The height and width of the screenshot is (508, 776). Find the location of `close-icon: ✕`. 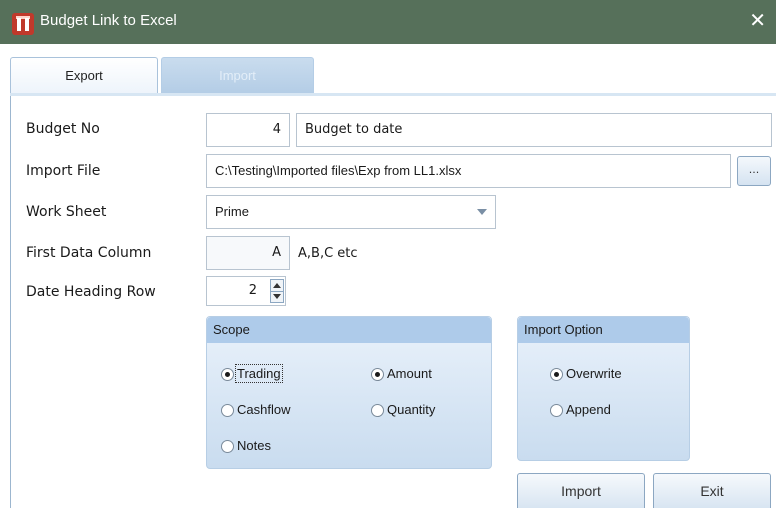

close-icon: ✕ is located at coordinates (757, 20).